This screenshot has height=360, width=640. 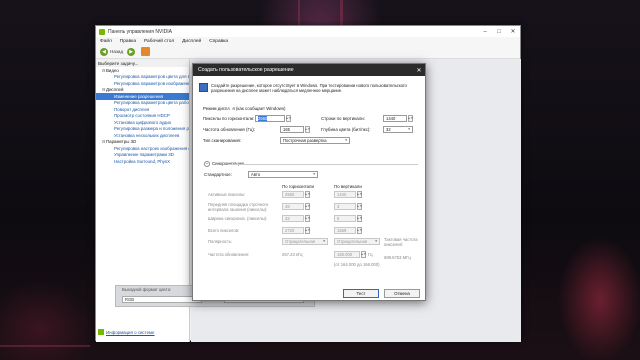 I want to click on home-icon, so click(x=146, y=51).